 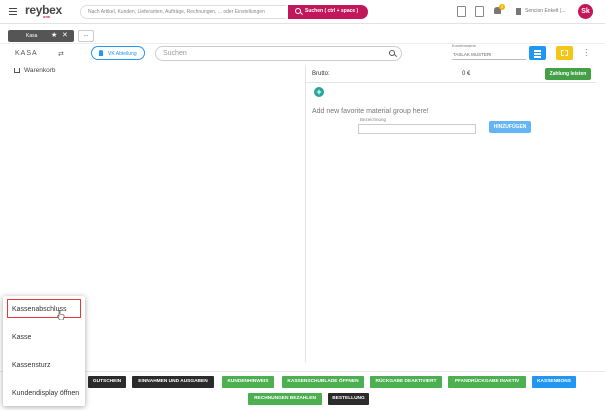 I want to click on menu-item-kassenabschluss: Kassenabschluss, so click(x=44, y=310).